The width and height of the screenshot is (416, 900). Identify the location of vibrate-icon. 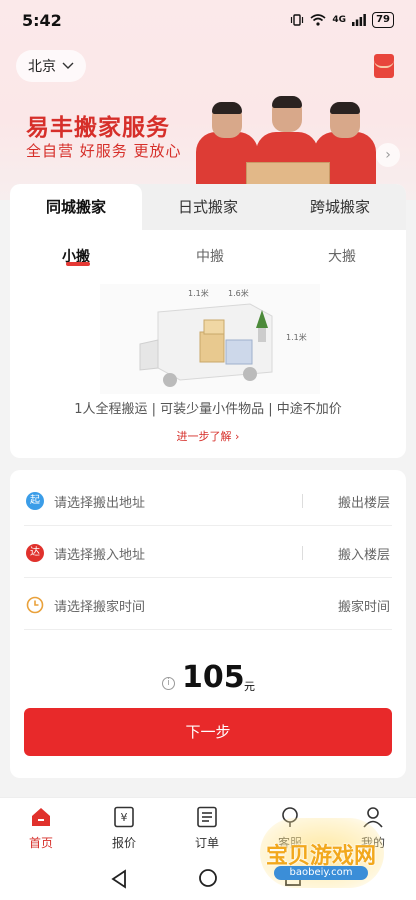
(297, 20).